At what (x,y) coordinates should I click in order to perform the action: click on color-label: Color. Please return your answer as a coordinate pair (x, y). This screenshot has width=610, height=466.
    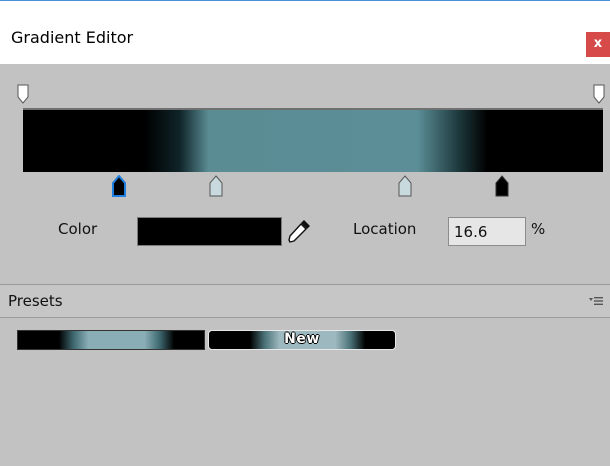
    Looking at the image, I should click on (78, 229).